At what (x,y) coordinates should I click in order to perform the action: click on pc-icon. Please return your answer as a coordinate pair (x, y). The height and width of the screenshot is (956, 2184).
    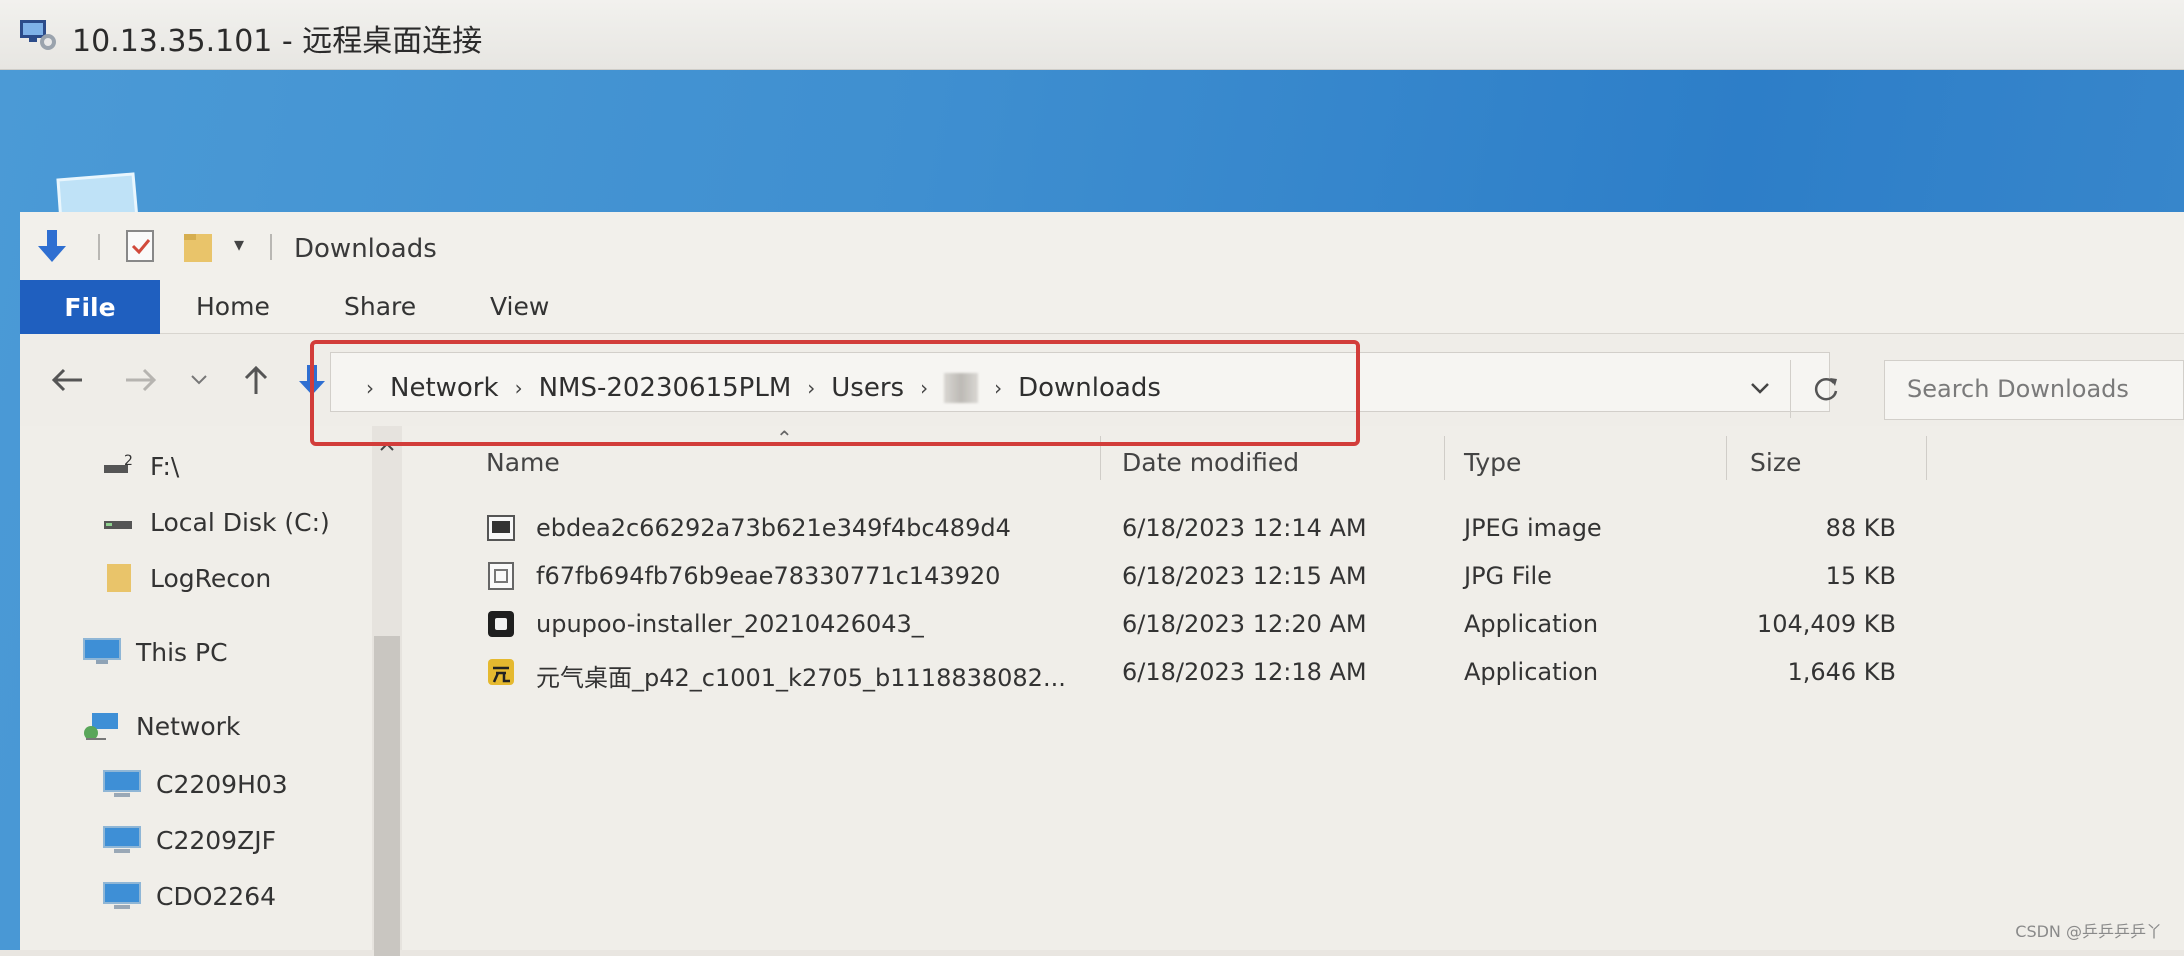
    Looking at the image, I should click on (102, 652).